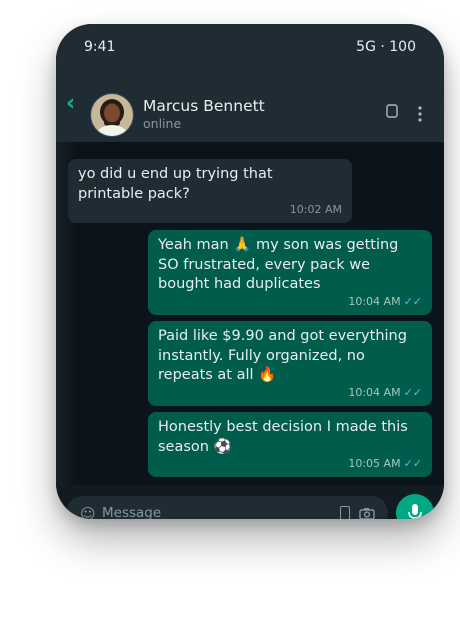  I want to click on message-time: 10:02 AM, so click(315, 209).